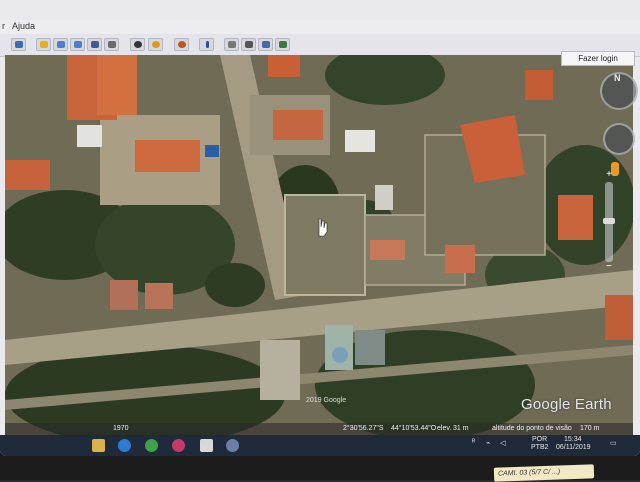  What do you see at coordinates (121, 428) in the screenshot?
I see `historical-year: 1970` at bounding box center [121, 428].